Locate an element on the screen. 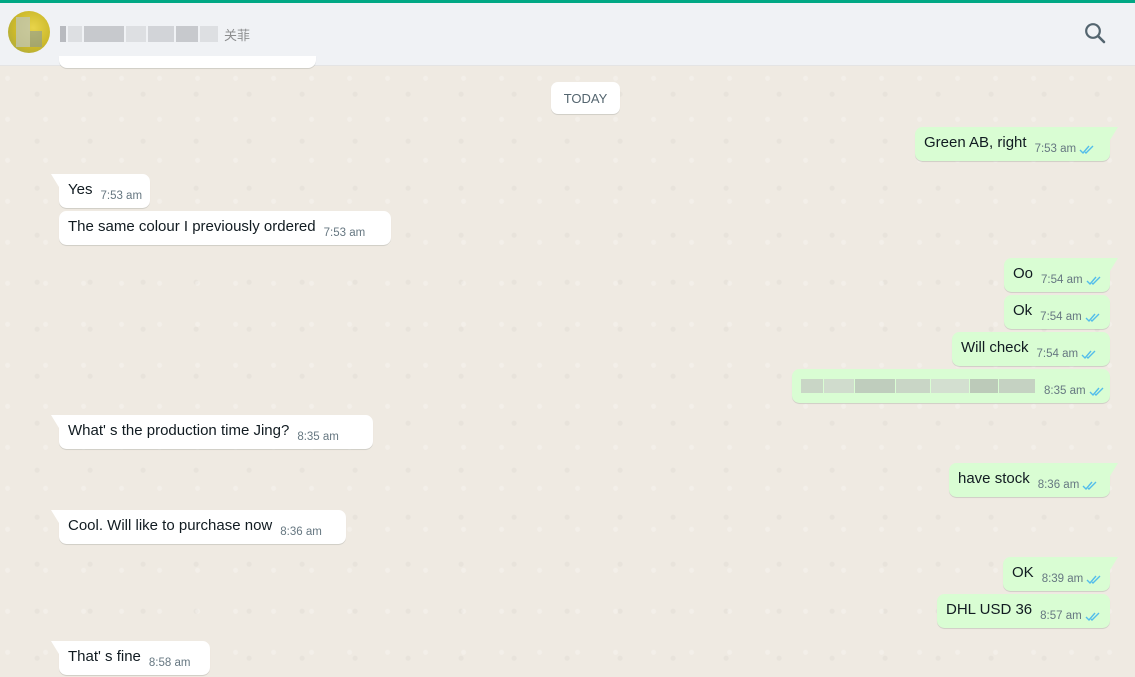 This screenshot has width=1135, height=677. message-text: Yes is located at coordinates (80, 189).